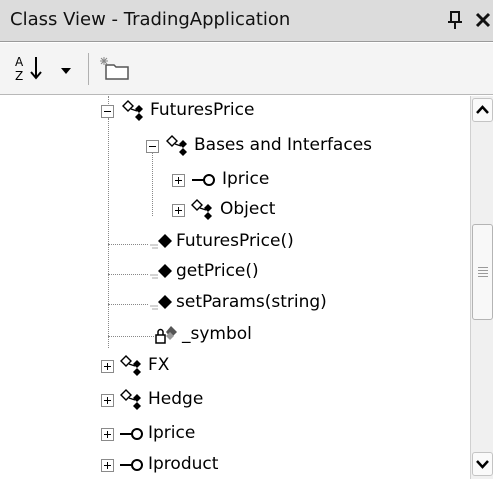 The image size is (493, 479). Describe the element at coordinates (217, 271) in the screenshot. I see `tree-item-label: getPrice()` at that location.